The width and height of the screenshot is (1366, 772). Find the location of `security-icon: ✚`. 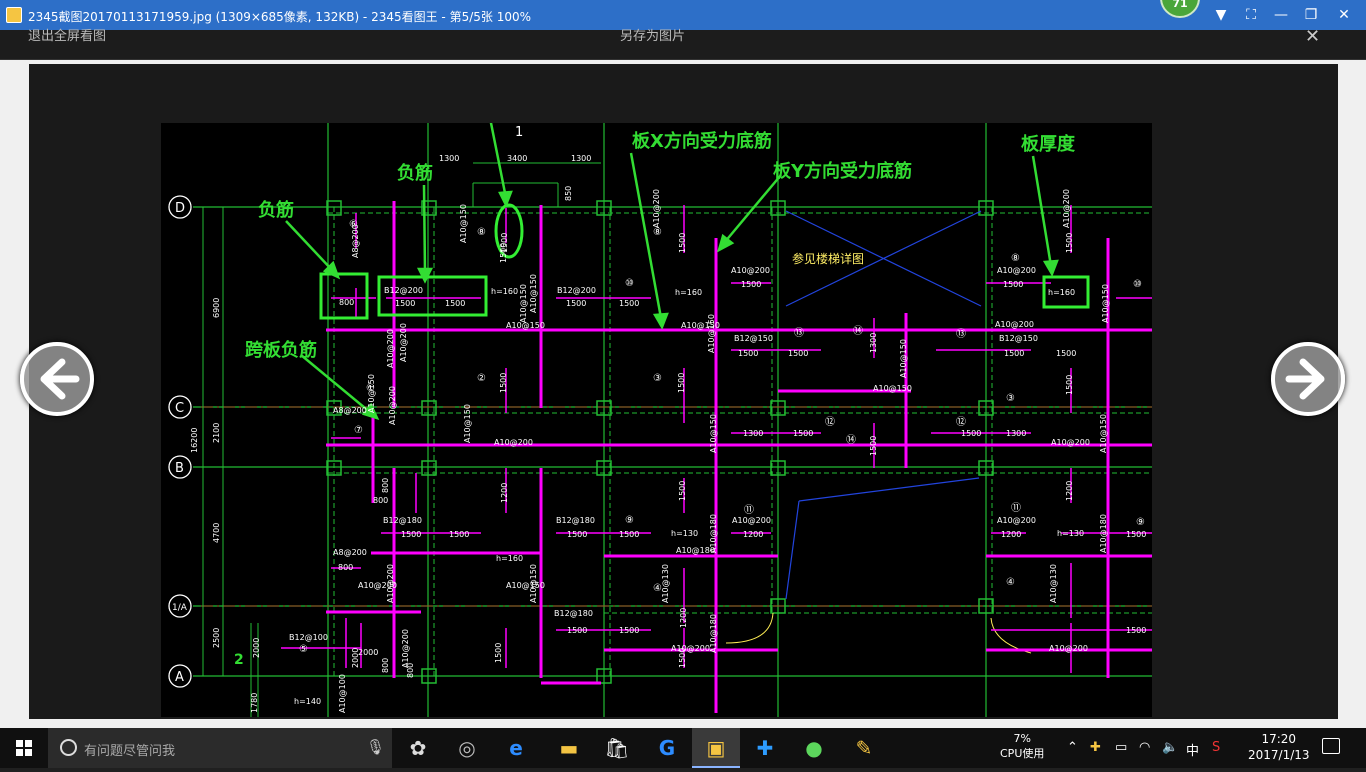

security-icon: ✚ is located at coordinates (1095, 747).